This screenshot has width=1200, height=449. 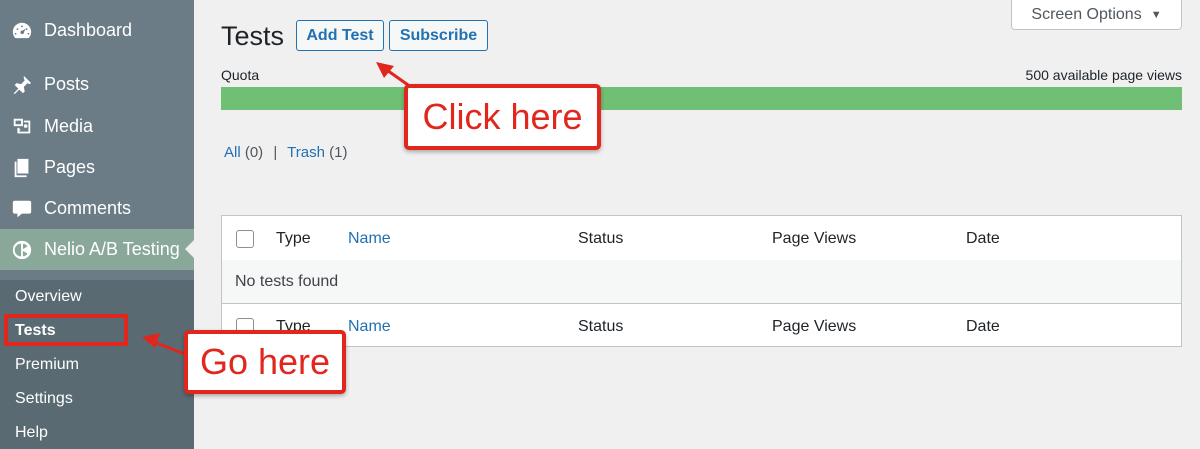 What do you see at coordinates (44, 399) in the screenshot?
I see `submenu-item-settings: Settings` at bounding box center [44, 399].